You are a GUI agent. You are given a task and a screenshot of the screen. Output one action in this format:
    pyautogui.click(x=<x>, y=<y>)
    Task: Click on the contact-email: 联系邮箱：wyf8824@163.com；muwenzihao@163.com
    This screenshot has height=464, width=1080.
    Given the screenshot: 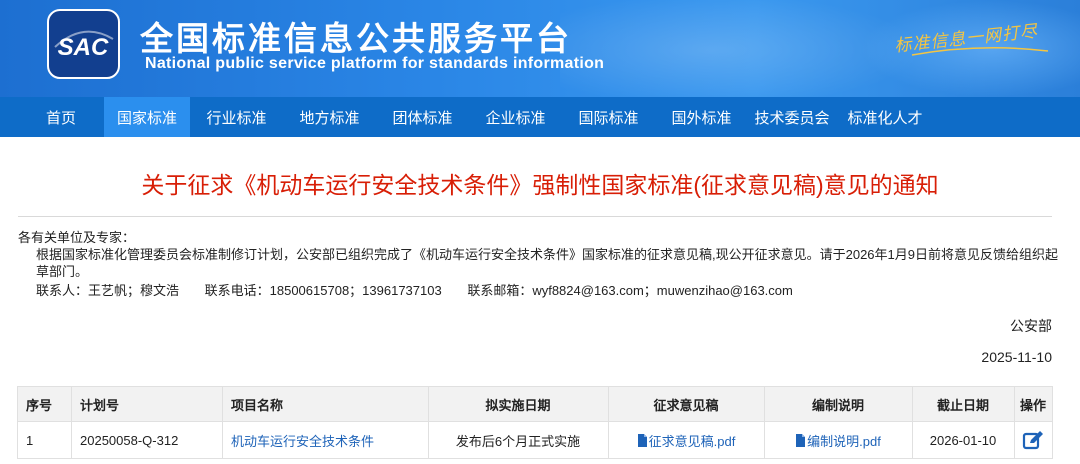 What is the action you would take?
    pyautogui.click(x=630, y=290)
    